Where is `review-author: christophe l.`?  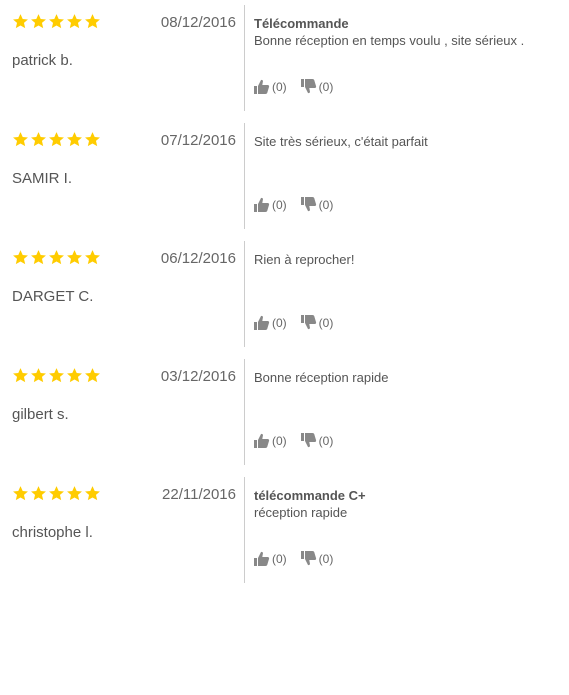 review-author: christophe l. is located at coordinates (52, 532).